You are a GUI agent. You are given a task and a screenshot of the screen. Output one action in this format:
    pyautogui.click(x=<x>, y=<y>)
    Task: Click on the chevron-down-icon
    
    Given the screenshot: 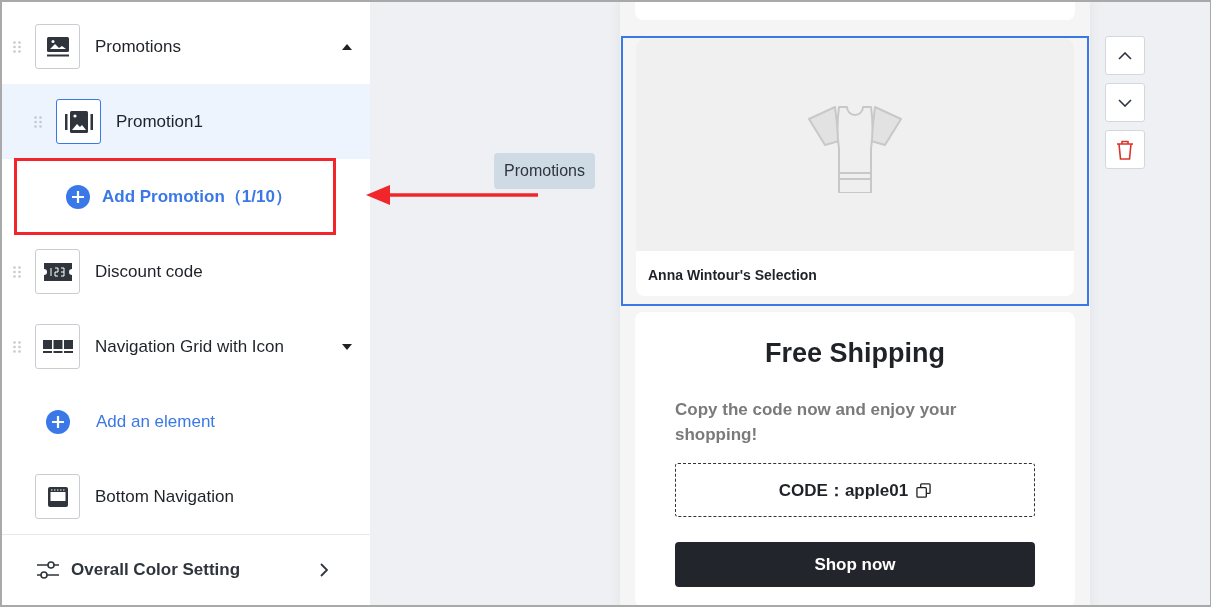 What is the action you would take?
    pyautogui.click(x=1125, y=102)
    